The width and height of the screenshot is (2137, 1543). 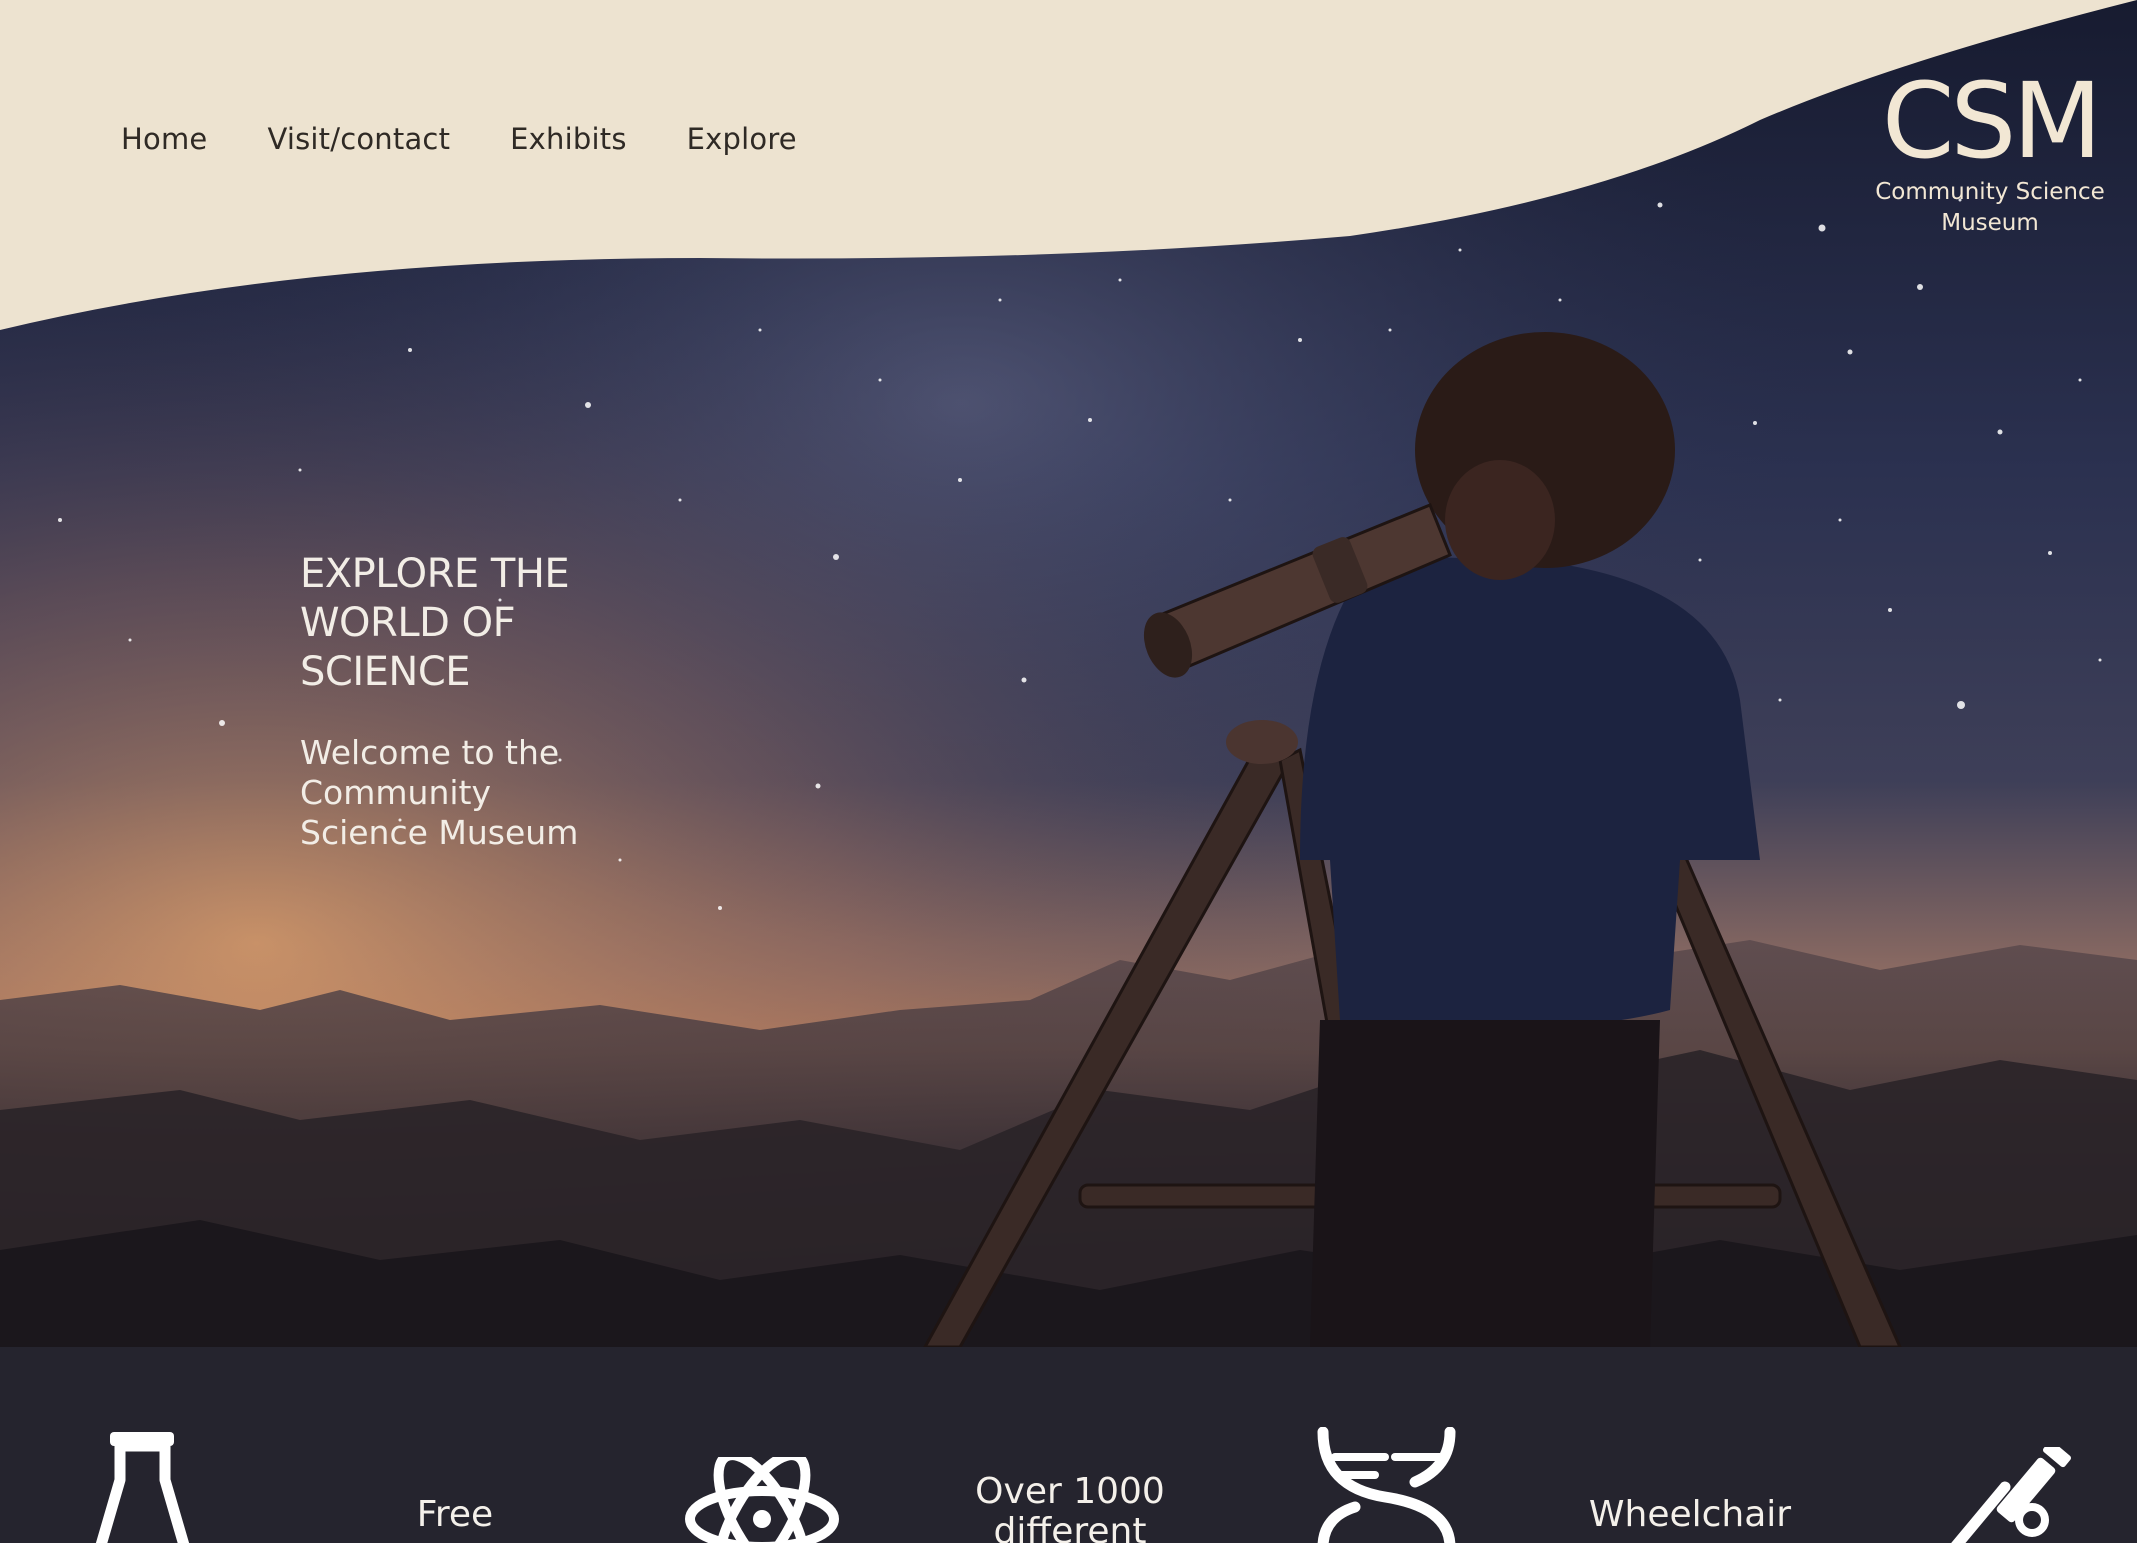 I want to click on feature-exhibits-line1: Over 1000, so click(x=1070, y=1491).